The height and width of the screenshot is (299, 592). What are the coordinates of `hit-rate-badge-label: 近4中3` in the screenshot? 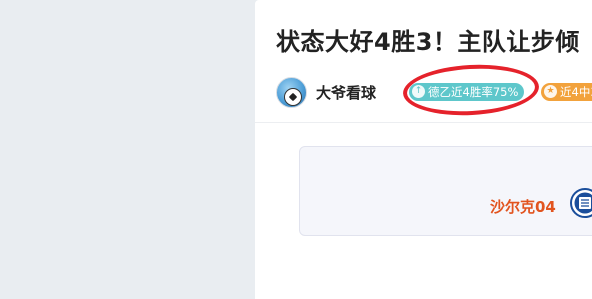 It's located at (576, 92).